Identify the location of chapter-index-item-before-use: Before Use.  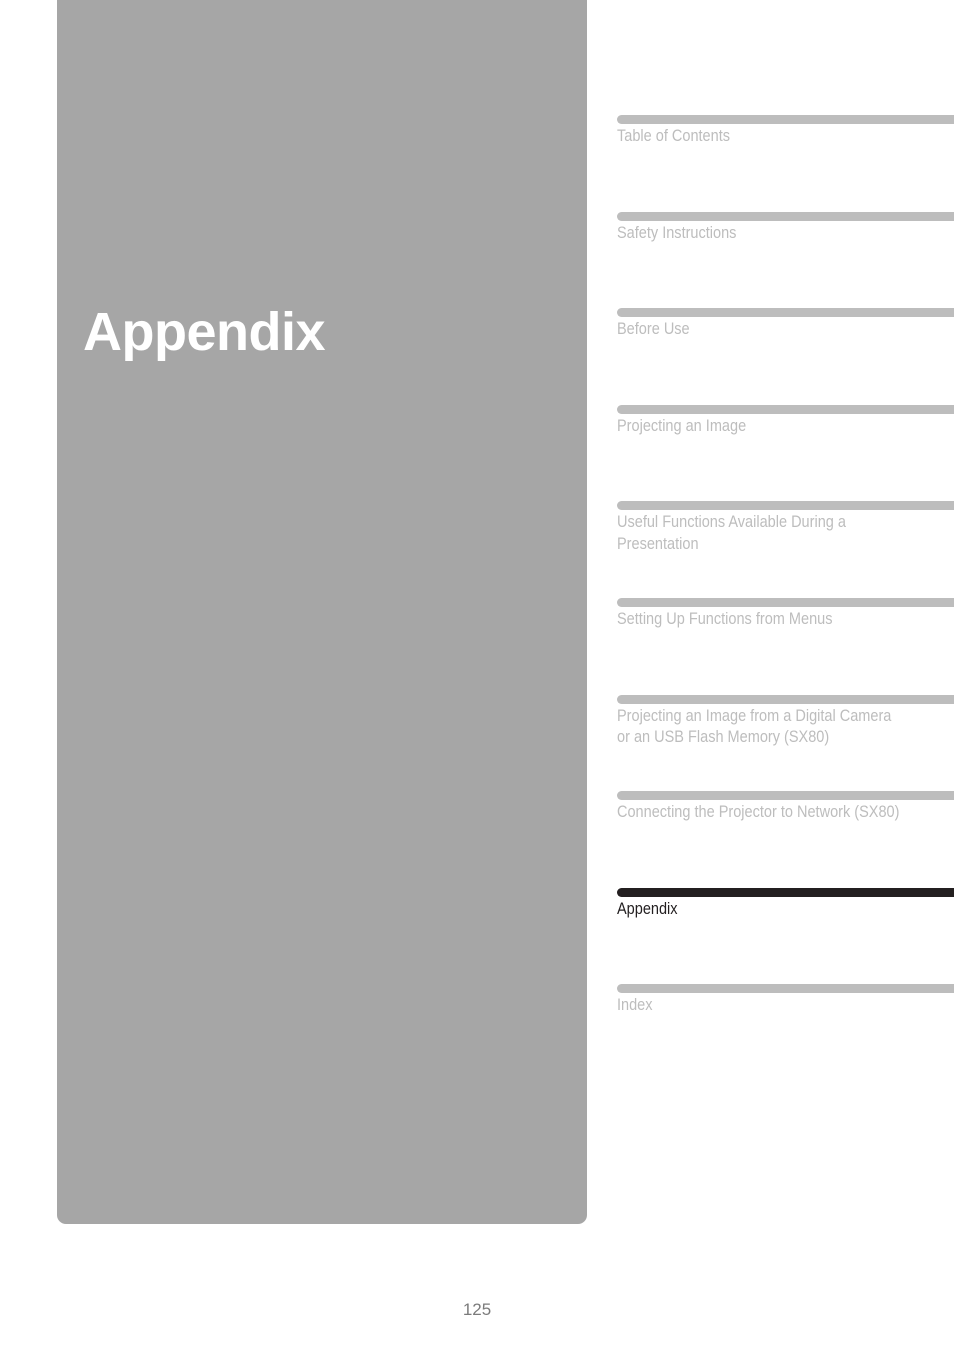
(785, 356).